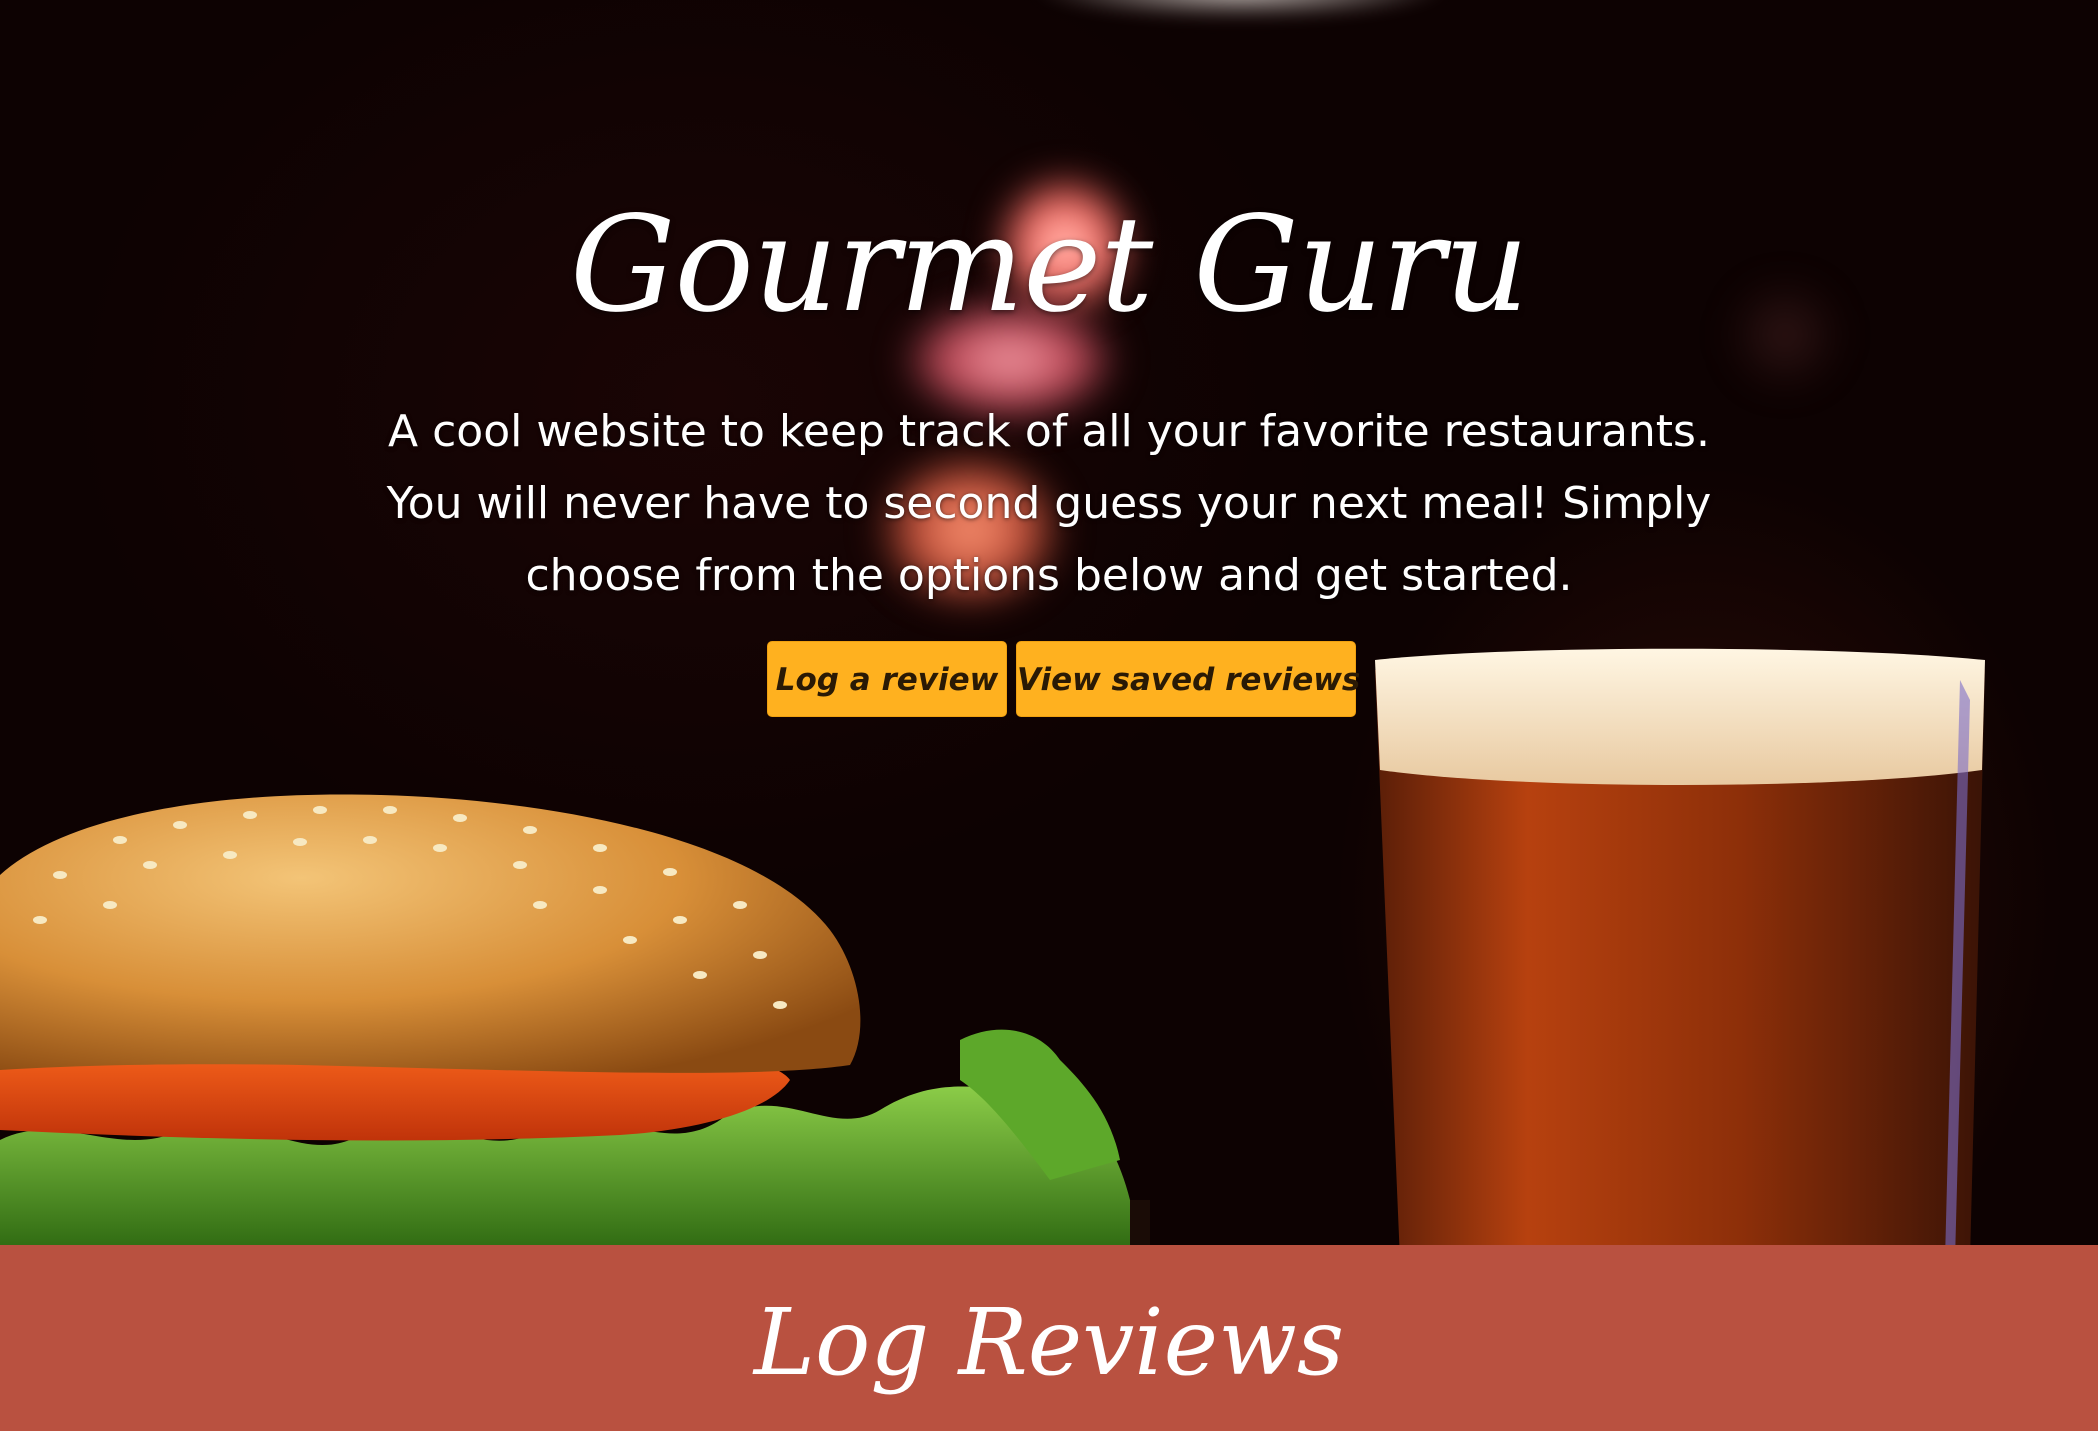  I want to click on beer-glass-image, so click(1680, 946).